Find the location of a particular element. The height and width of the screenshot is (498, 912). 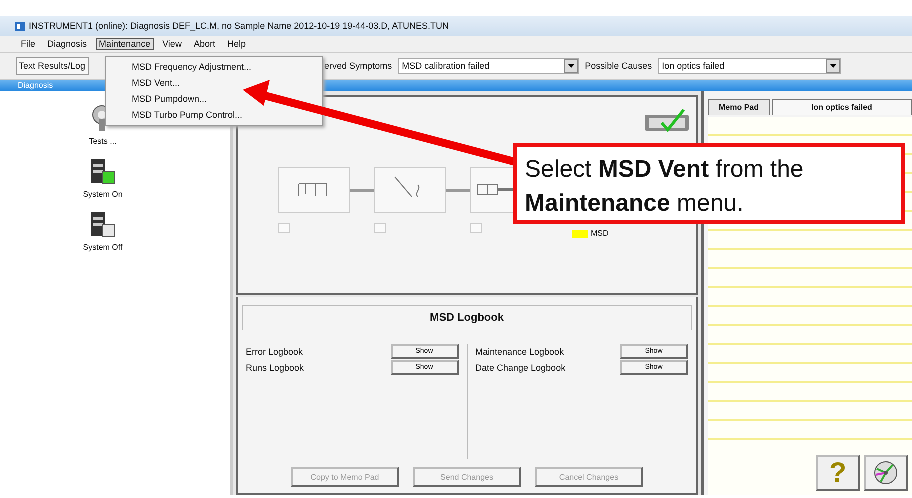

menu-item: File is located at coordinates (28, 44).